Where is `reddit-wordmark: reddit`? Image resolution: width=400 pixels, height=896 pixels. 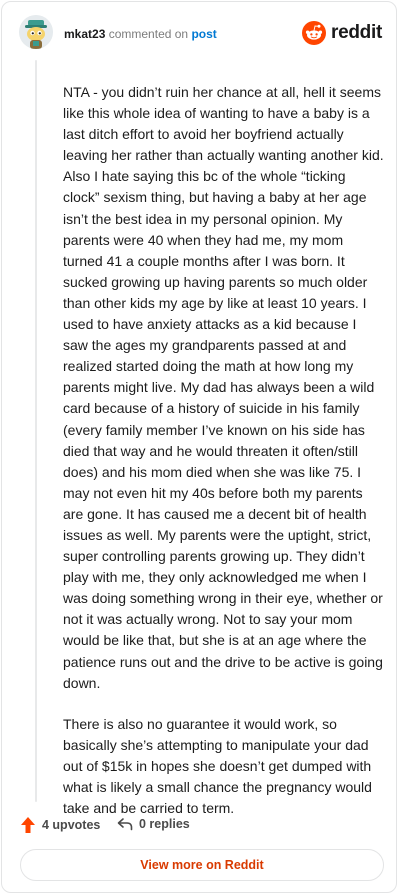 reddit-wordmark: reddit is located at coordinates (356, 32).